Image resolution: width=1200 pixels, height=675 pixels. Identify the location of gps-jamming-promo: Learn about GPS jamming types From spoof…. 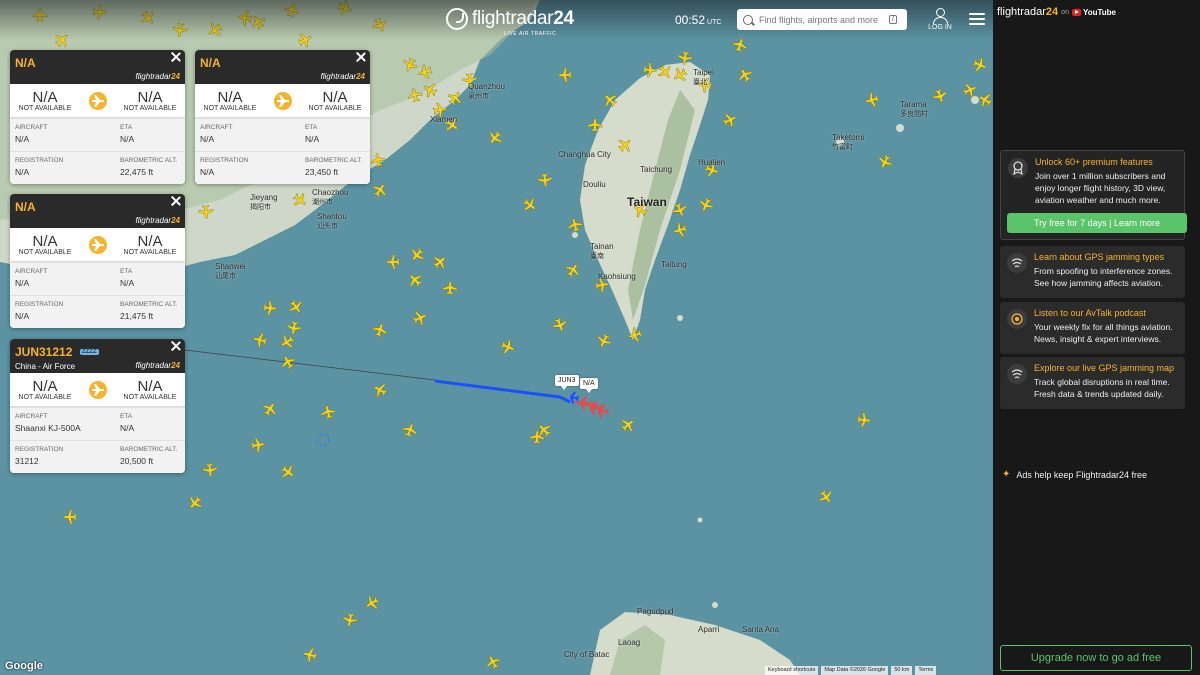
(1092, 272).